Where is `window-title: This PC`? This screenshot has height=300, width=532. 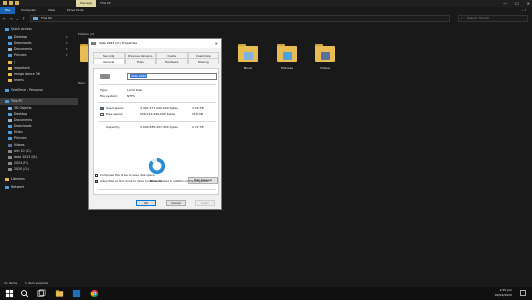
window-title: This PC is located at coordinates (105, 3).